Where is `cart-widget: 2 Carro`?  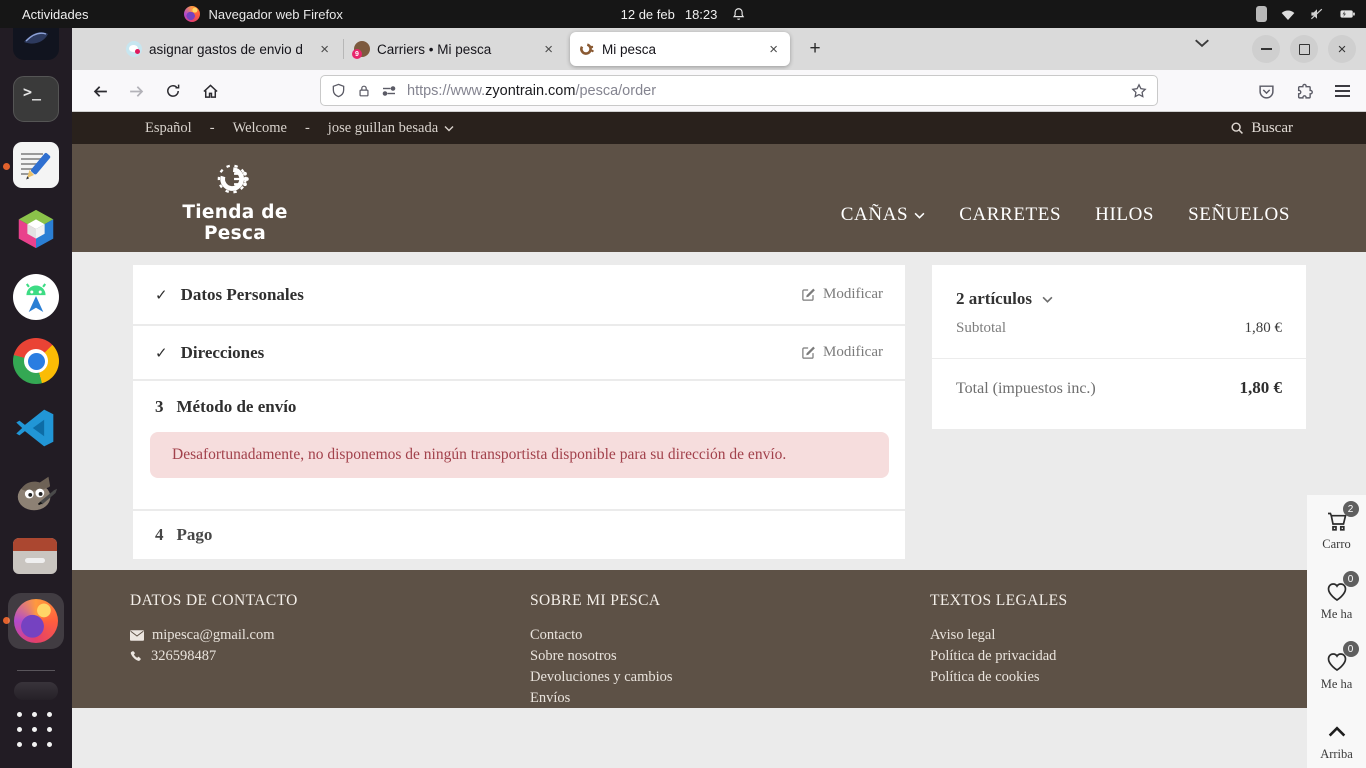 cart-widget: 2 Carro is located at coordinates (1340, 526).